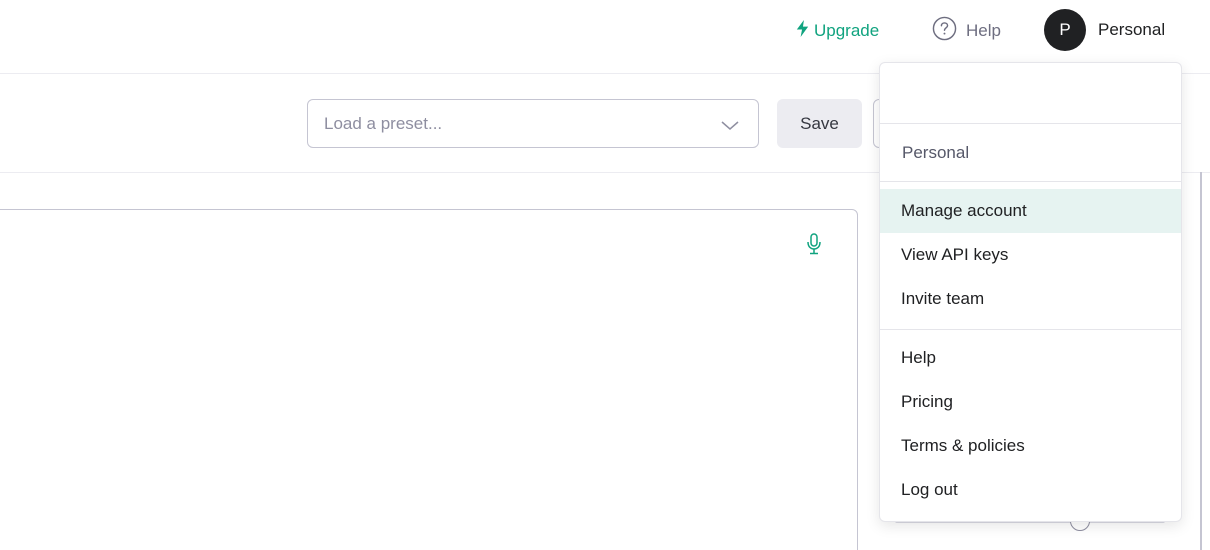  Describe the element at coordinates (936, 152) in the screenshot. I see `menu-organization-label: Personal` at that location.